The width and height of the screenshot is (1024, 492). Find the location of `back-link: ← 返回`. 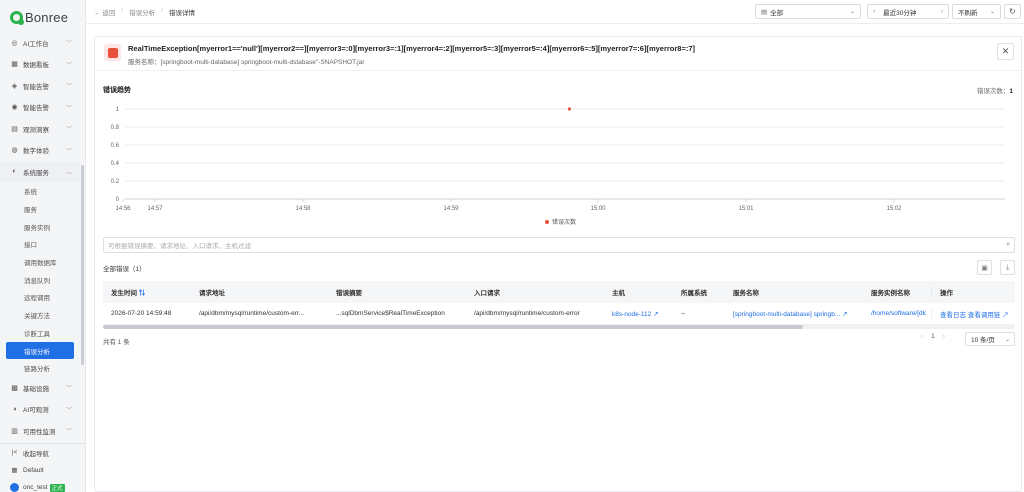

back-link: ← 返回 is located at coordinates (104, 12).